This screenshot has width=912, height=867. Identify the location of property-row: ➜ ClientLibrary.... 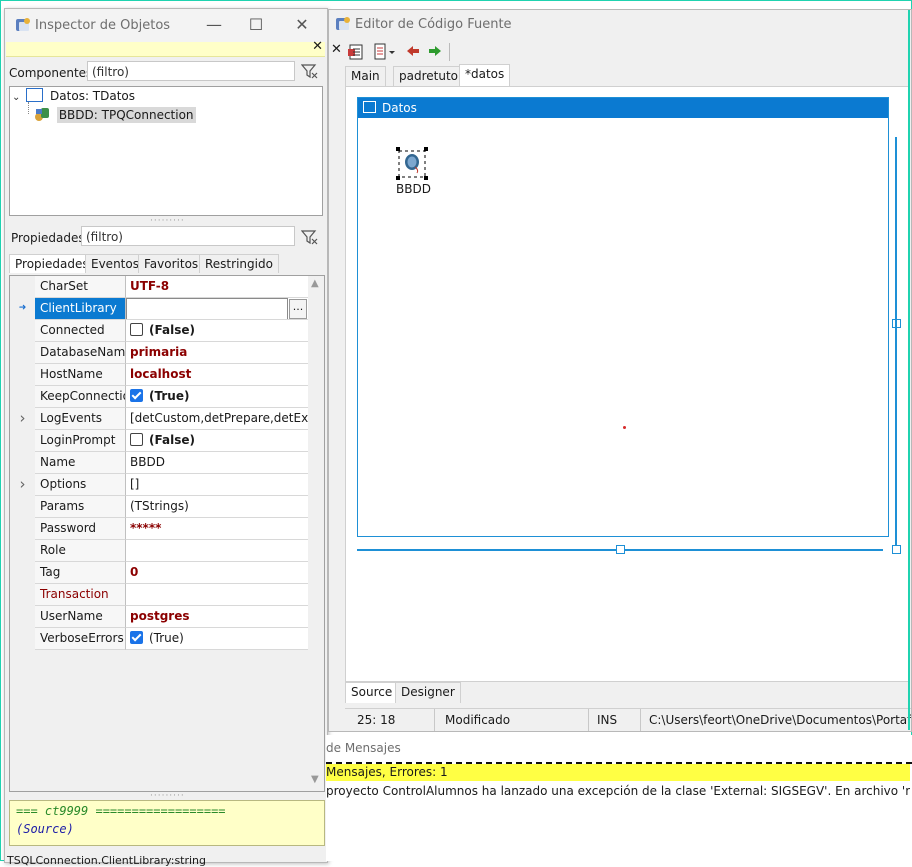
(160, 309).